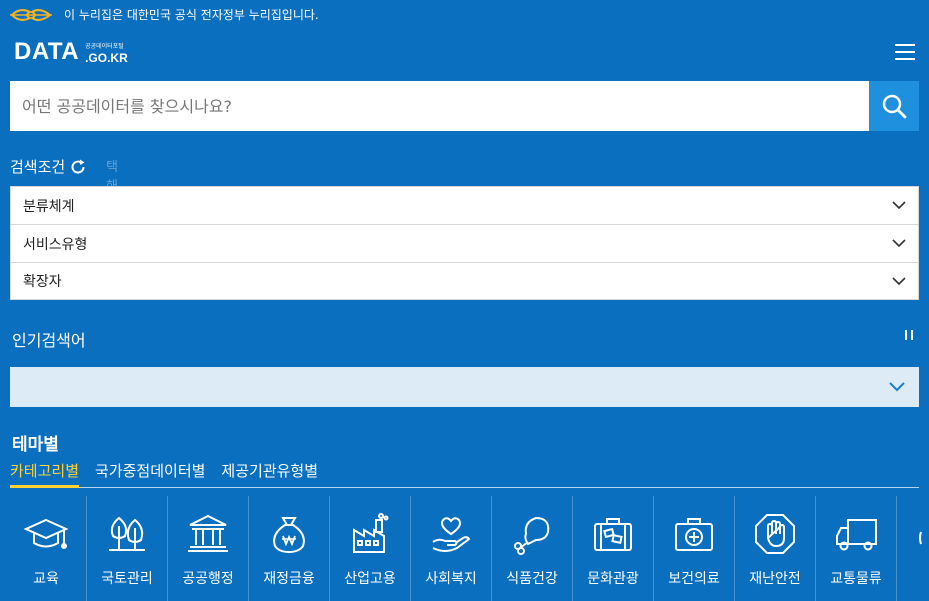 The image size is (929, 601). I want to click on category-transport: 교통물류, so click(856, 548).